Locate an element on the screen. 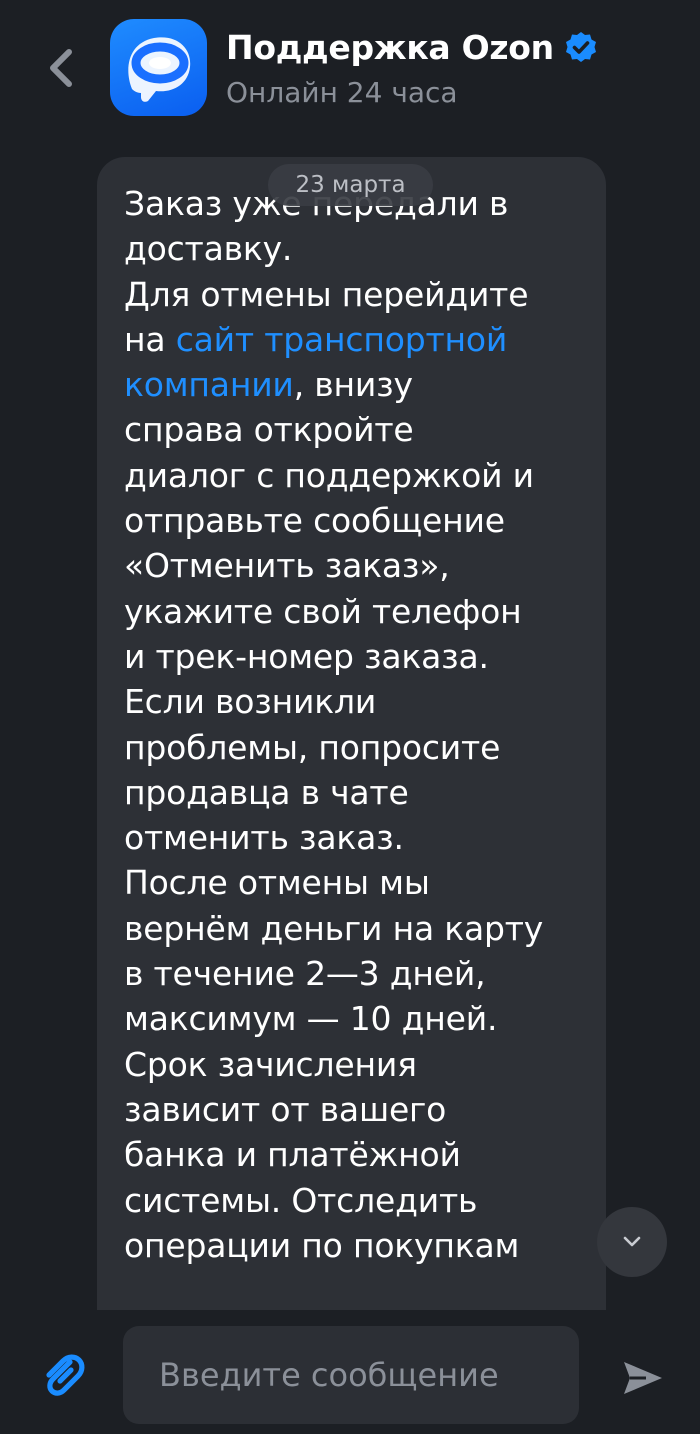 The image size is (700, 1434). send-icon is located at coordinates (643, 1378).